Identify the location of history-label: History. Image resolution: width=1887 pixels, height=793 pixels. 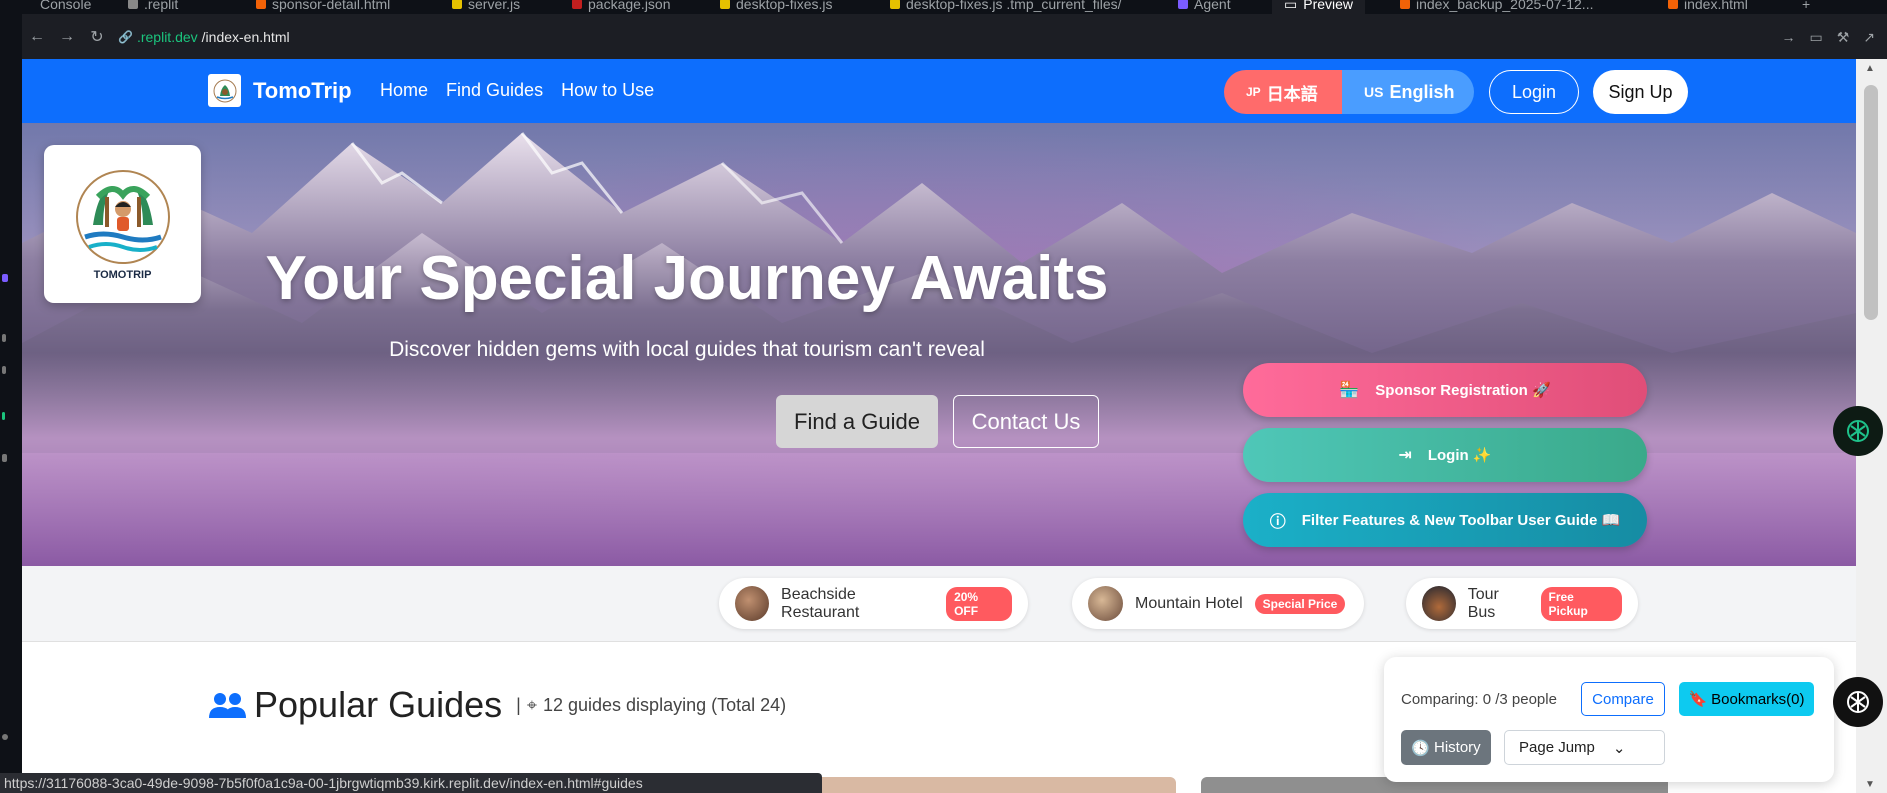
(1457, 747).